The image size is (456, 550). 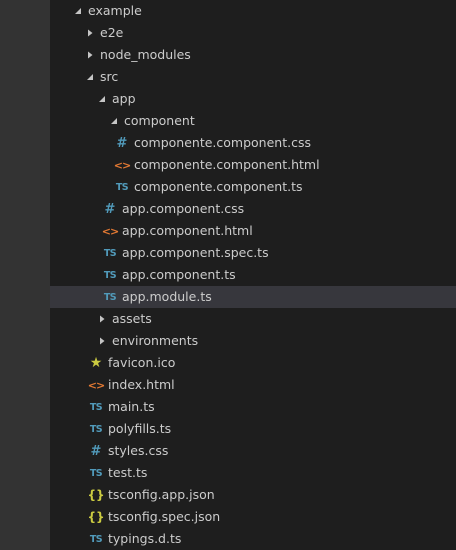 I want to click on file-label: componente.component.css, so click(x=222, y=142).